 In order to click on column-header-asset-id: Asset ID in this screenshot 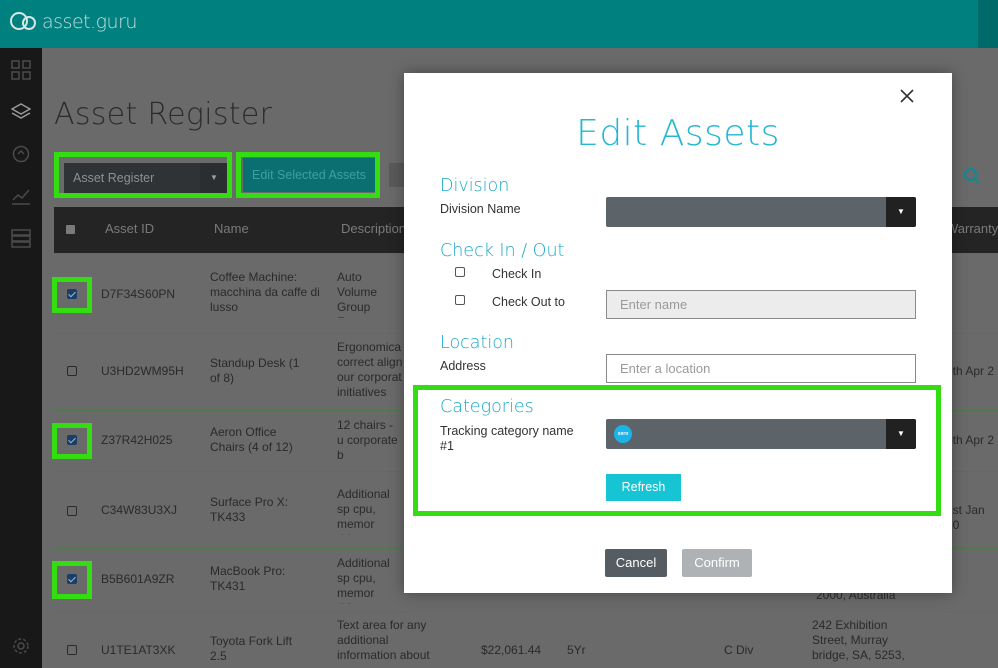, I will do `click(129, 228)`.